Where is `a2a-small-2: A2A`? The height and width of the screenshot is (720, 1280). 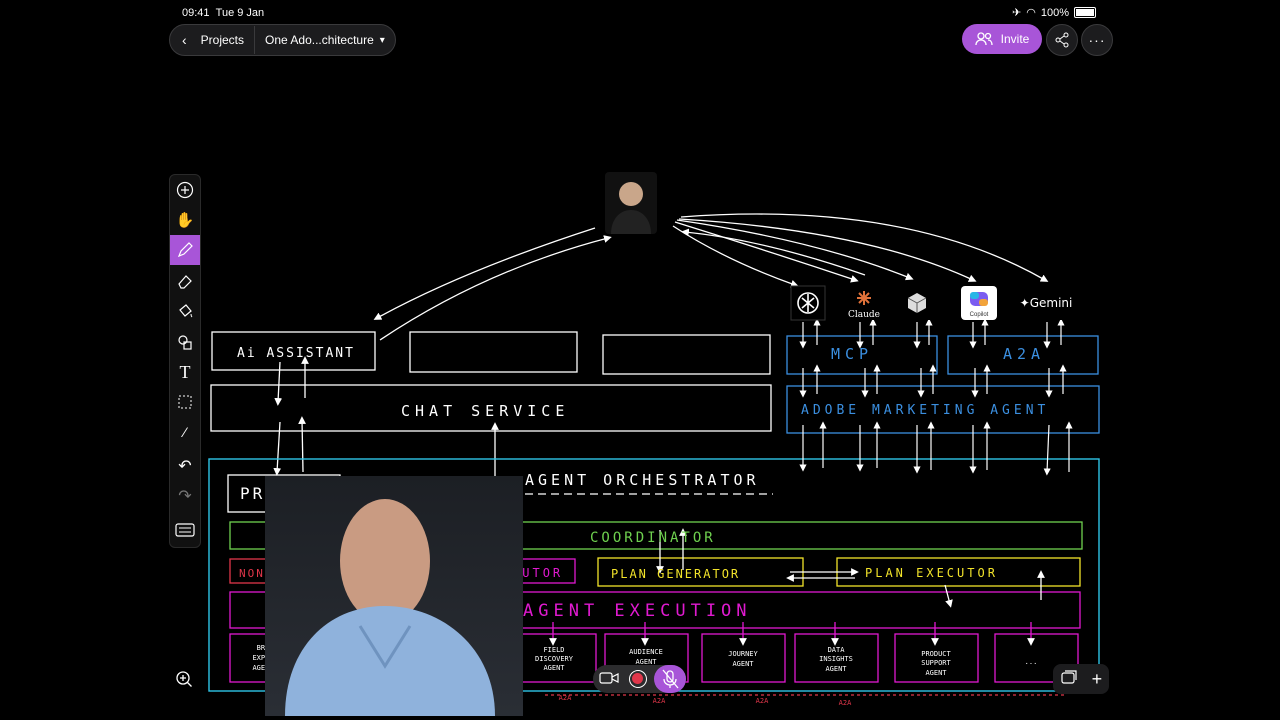 a2a-small-2: A2A is located at coordinates (659, 701).